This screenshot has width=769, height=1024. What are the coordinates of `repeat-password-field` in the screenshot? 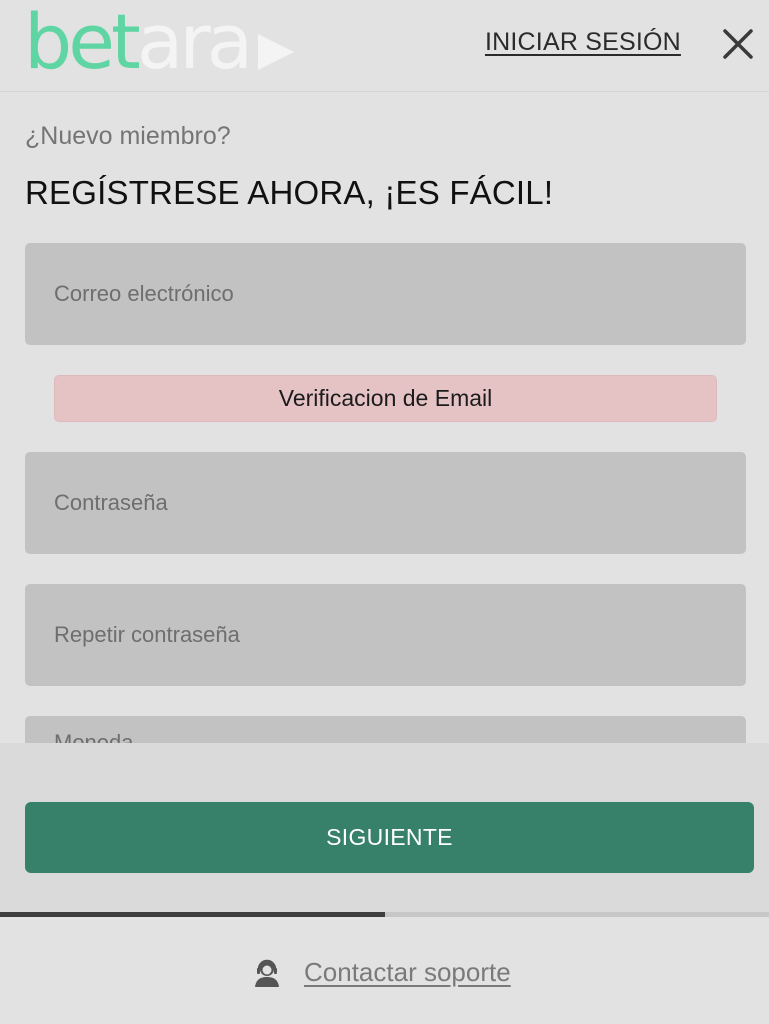 It's located at (385, 635).